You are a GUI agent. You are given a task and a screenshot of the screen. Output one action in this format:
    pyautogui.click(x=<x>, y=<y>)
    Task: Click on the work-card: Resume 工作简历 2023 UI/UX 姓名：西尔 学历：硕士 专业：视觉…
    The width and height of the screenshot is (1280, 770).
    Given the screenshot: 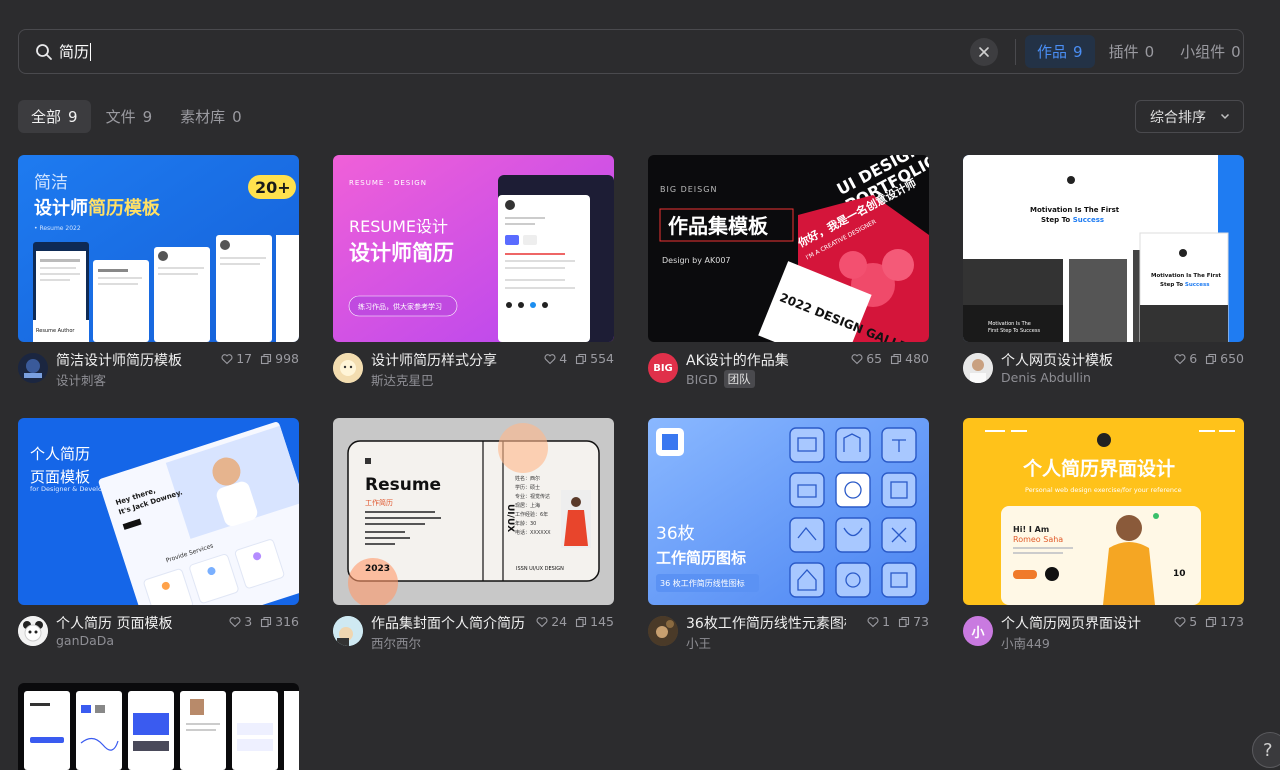 What is the action you would take?
    pyautogui.click(x=473, y=538)
    